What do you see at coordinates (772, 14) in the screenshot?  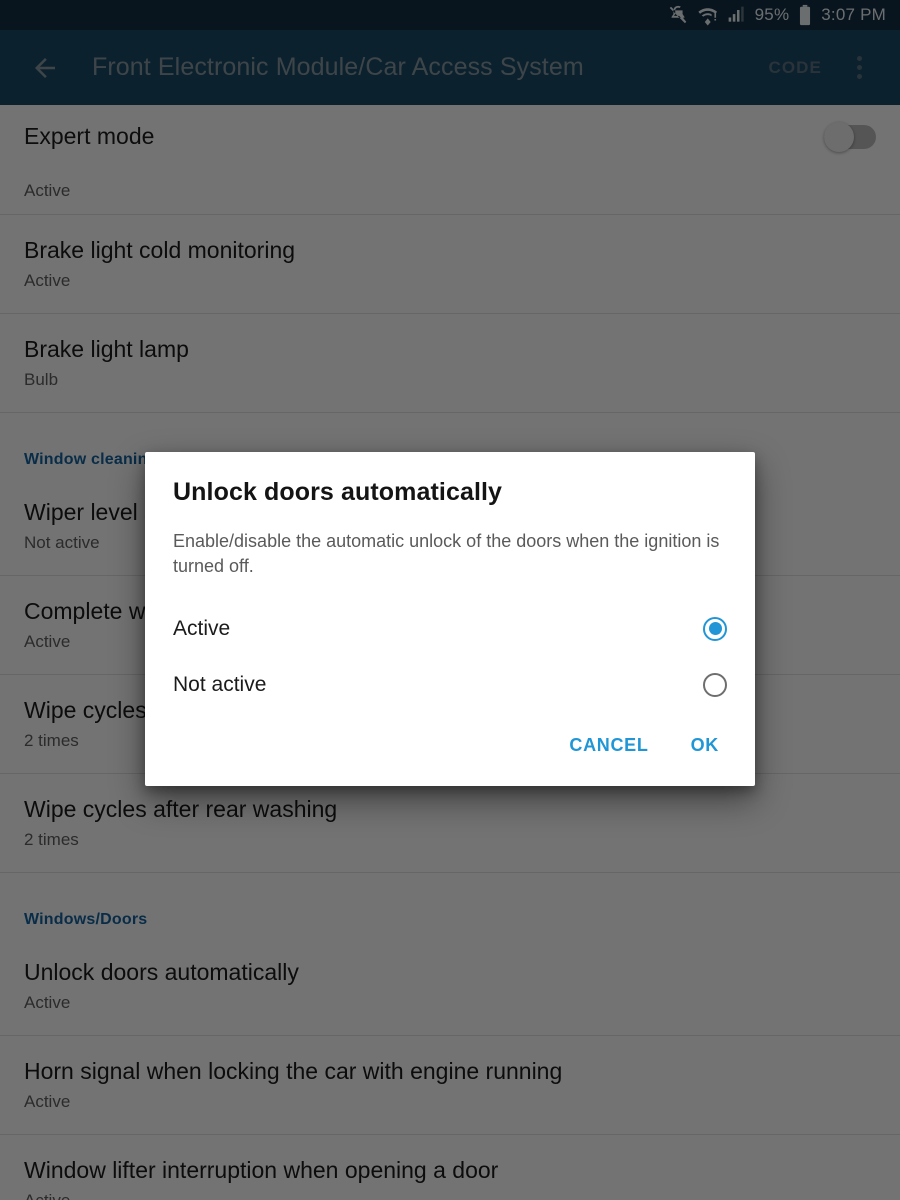 I see `battery-percentage: 95%` at bounding box center [772, 14].